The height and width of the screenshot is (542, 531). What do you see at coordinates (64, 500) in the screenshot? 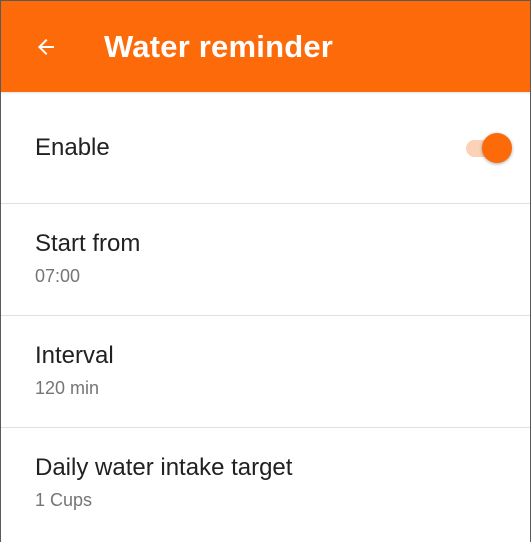
I see `daily-target-value: 1 Cups` at bounding box center [64, 500].